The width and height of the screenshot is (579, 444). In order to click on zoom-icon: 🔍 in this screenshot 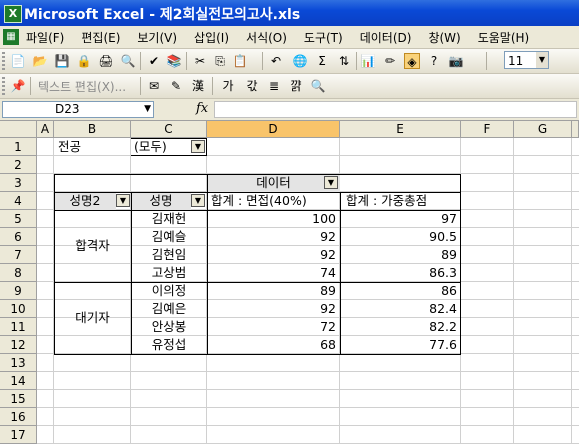, I will do `click(318, 86)`.